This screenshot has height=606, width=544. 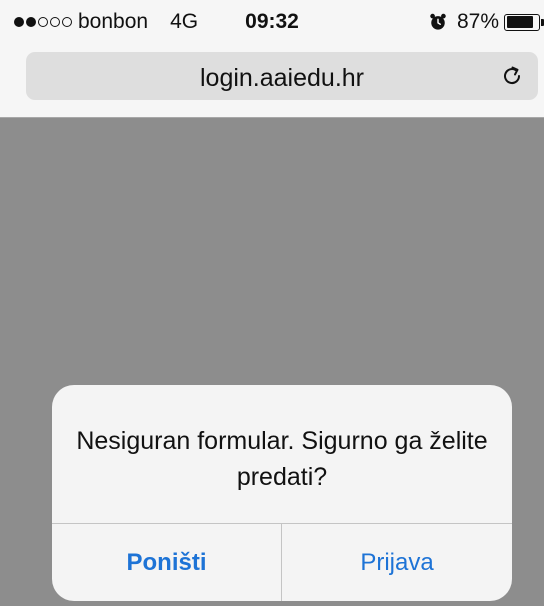 I want to click on reload-icon, so click(x=512, y=76).